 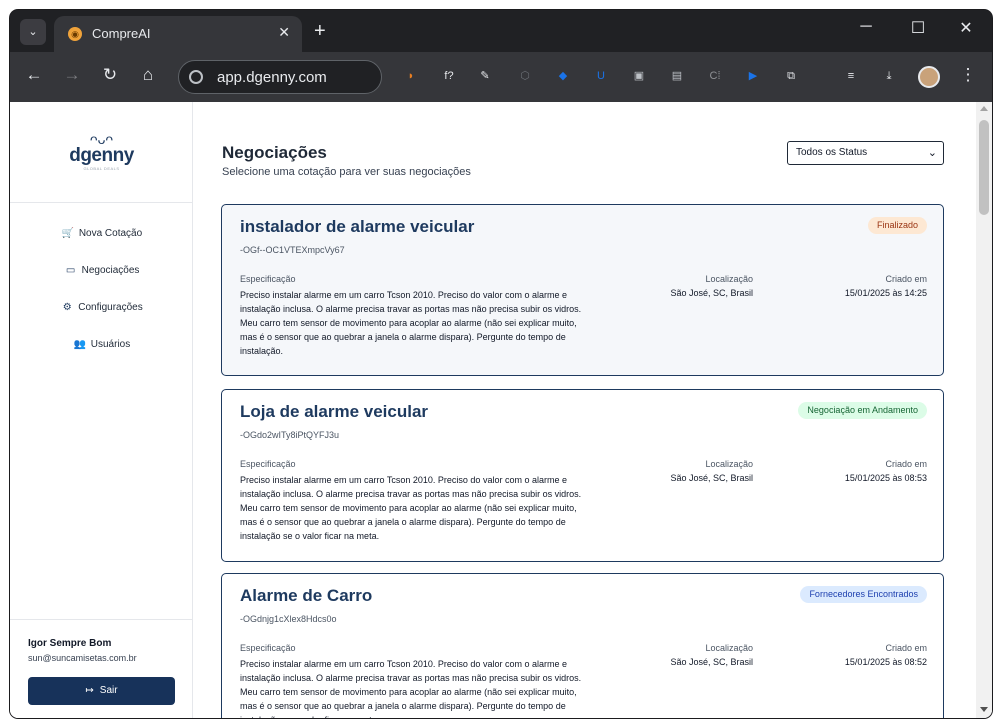 What do you see at coordinates (101, 139) in the screenshot?
I see `owl-logo-icon: ᴖᴗᴖ` at bounding box center [101, 139].